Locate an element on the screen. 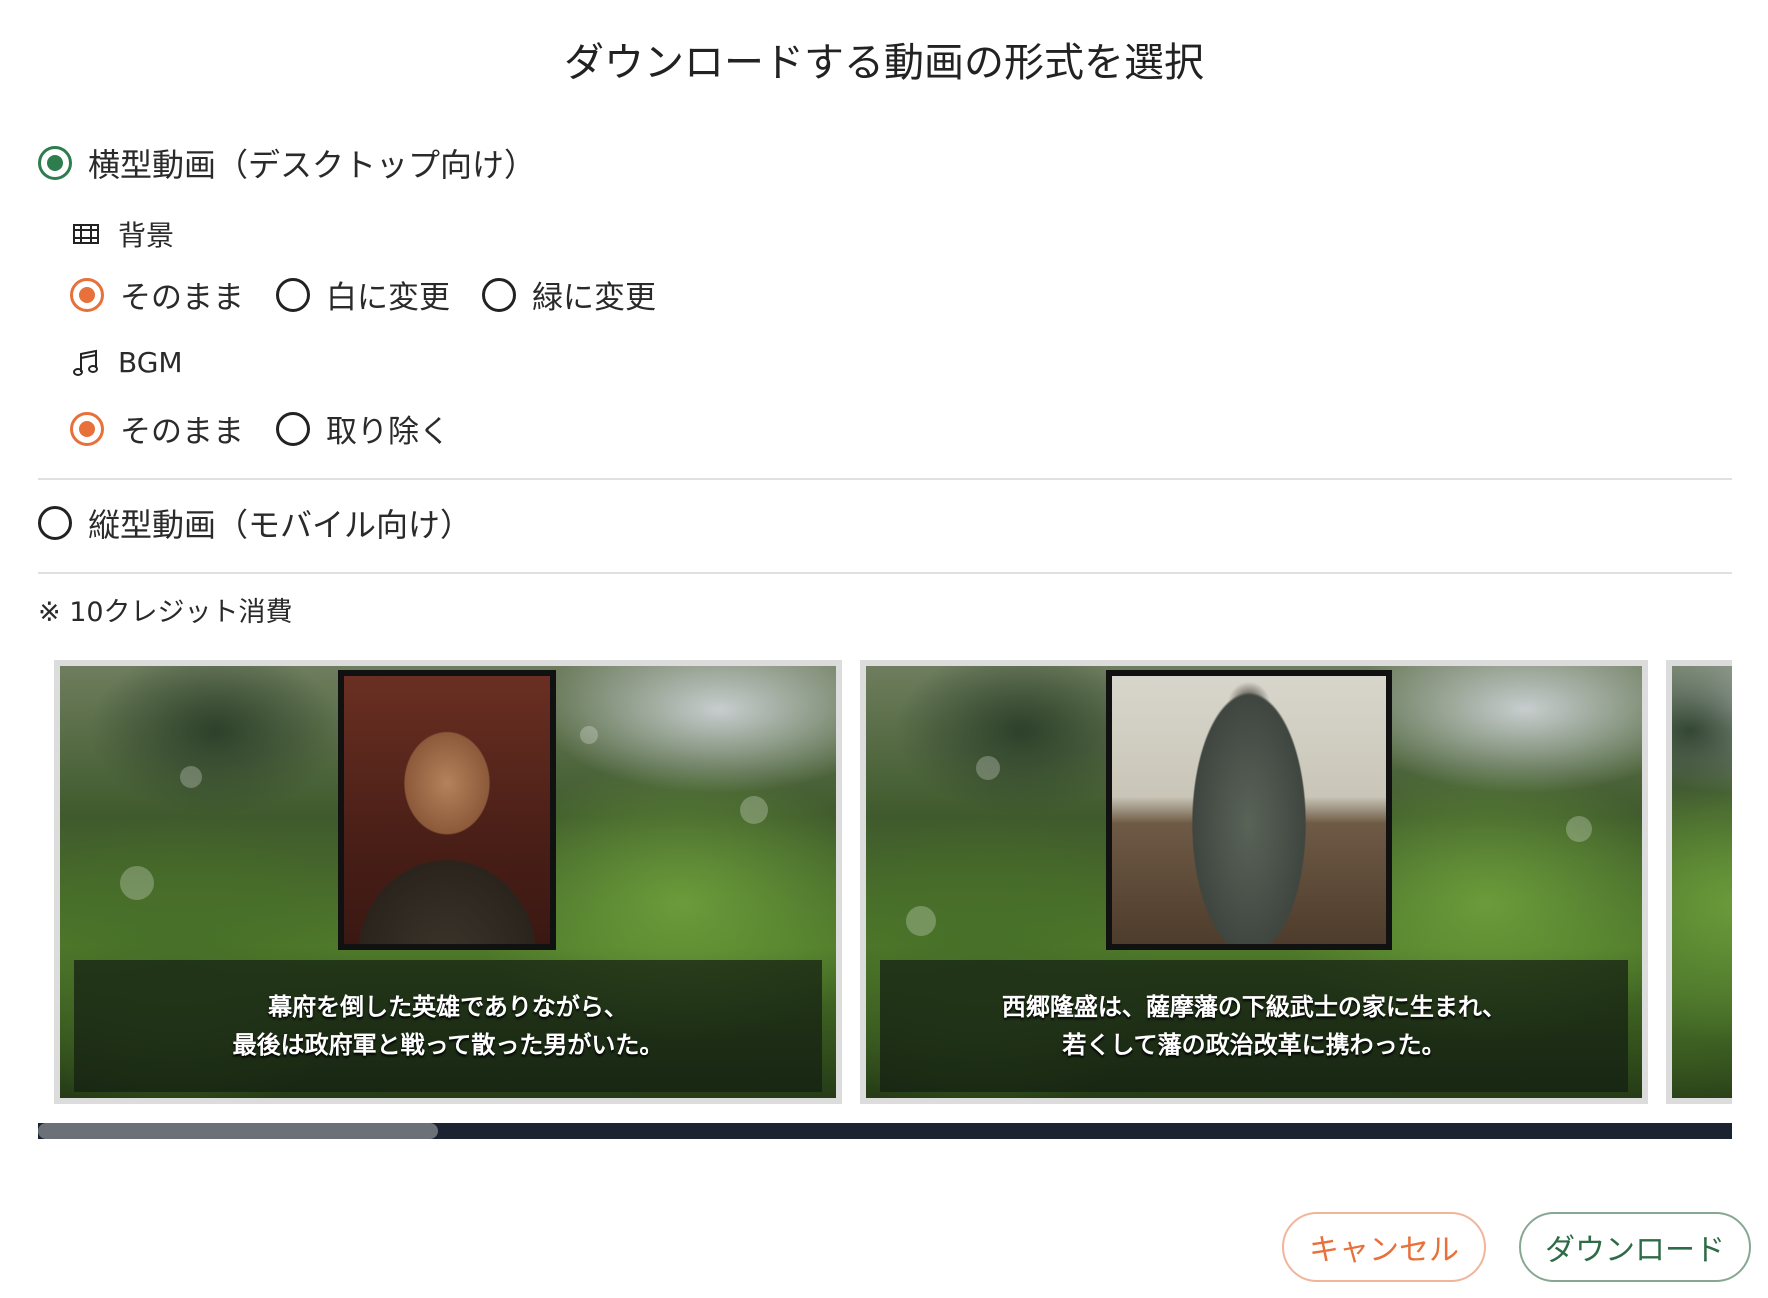  background-option-keep: そのまま is located at coordinates (157, 294).